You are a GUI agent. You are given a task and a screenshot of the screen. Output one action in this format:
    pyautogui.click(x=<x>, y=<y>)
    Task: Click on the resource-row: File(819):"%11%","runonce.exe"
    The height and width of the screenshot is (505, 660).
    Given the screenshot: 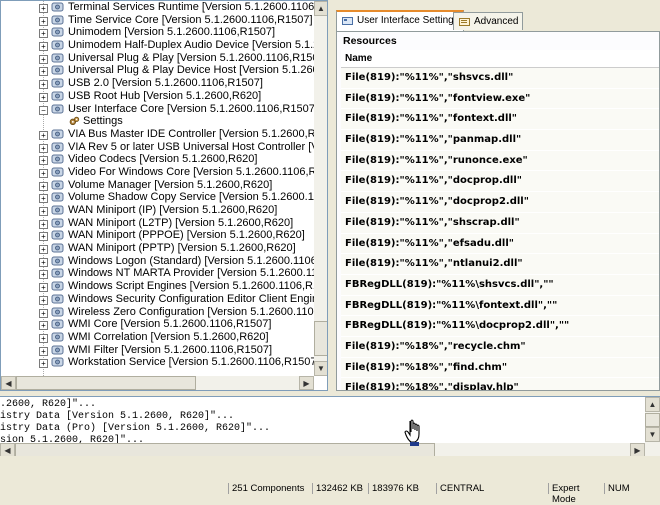 What is the action you would take?
    pyautogui.click(x=500, y=161)
    